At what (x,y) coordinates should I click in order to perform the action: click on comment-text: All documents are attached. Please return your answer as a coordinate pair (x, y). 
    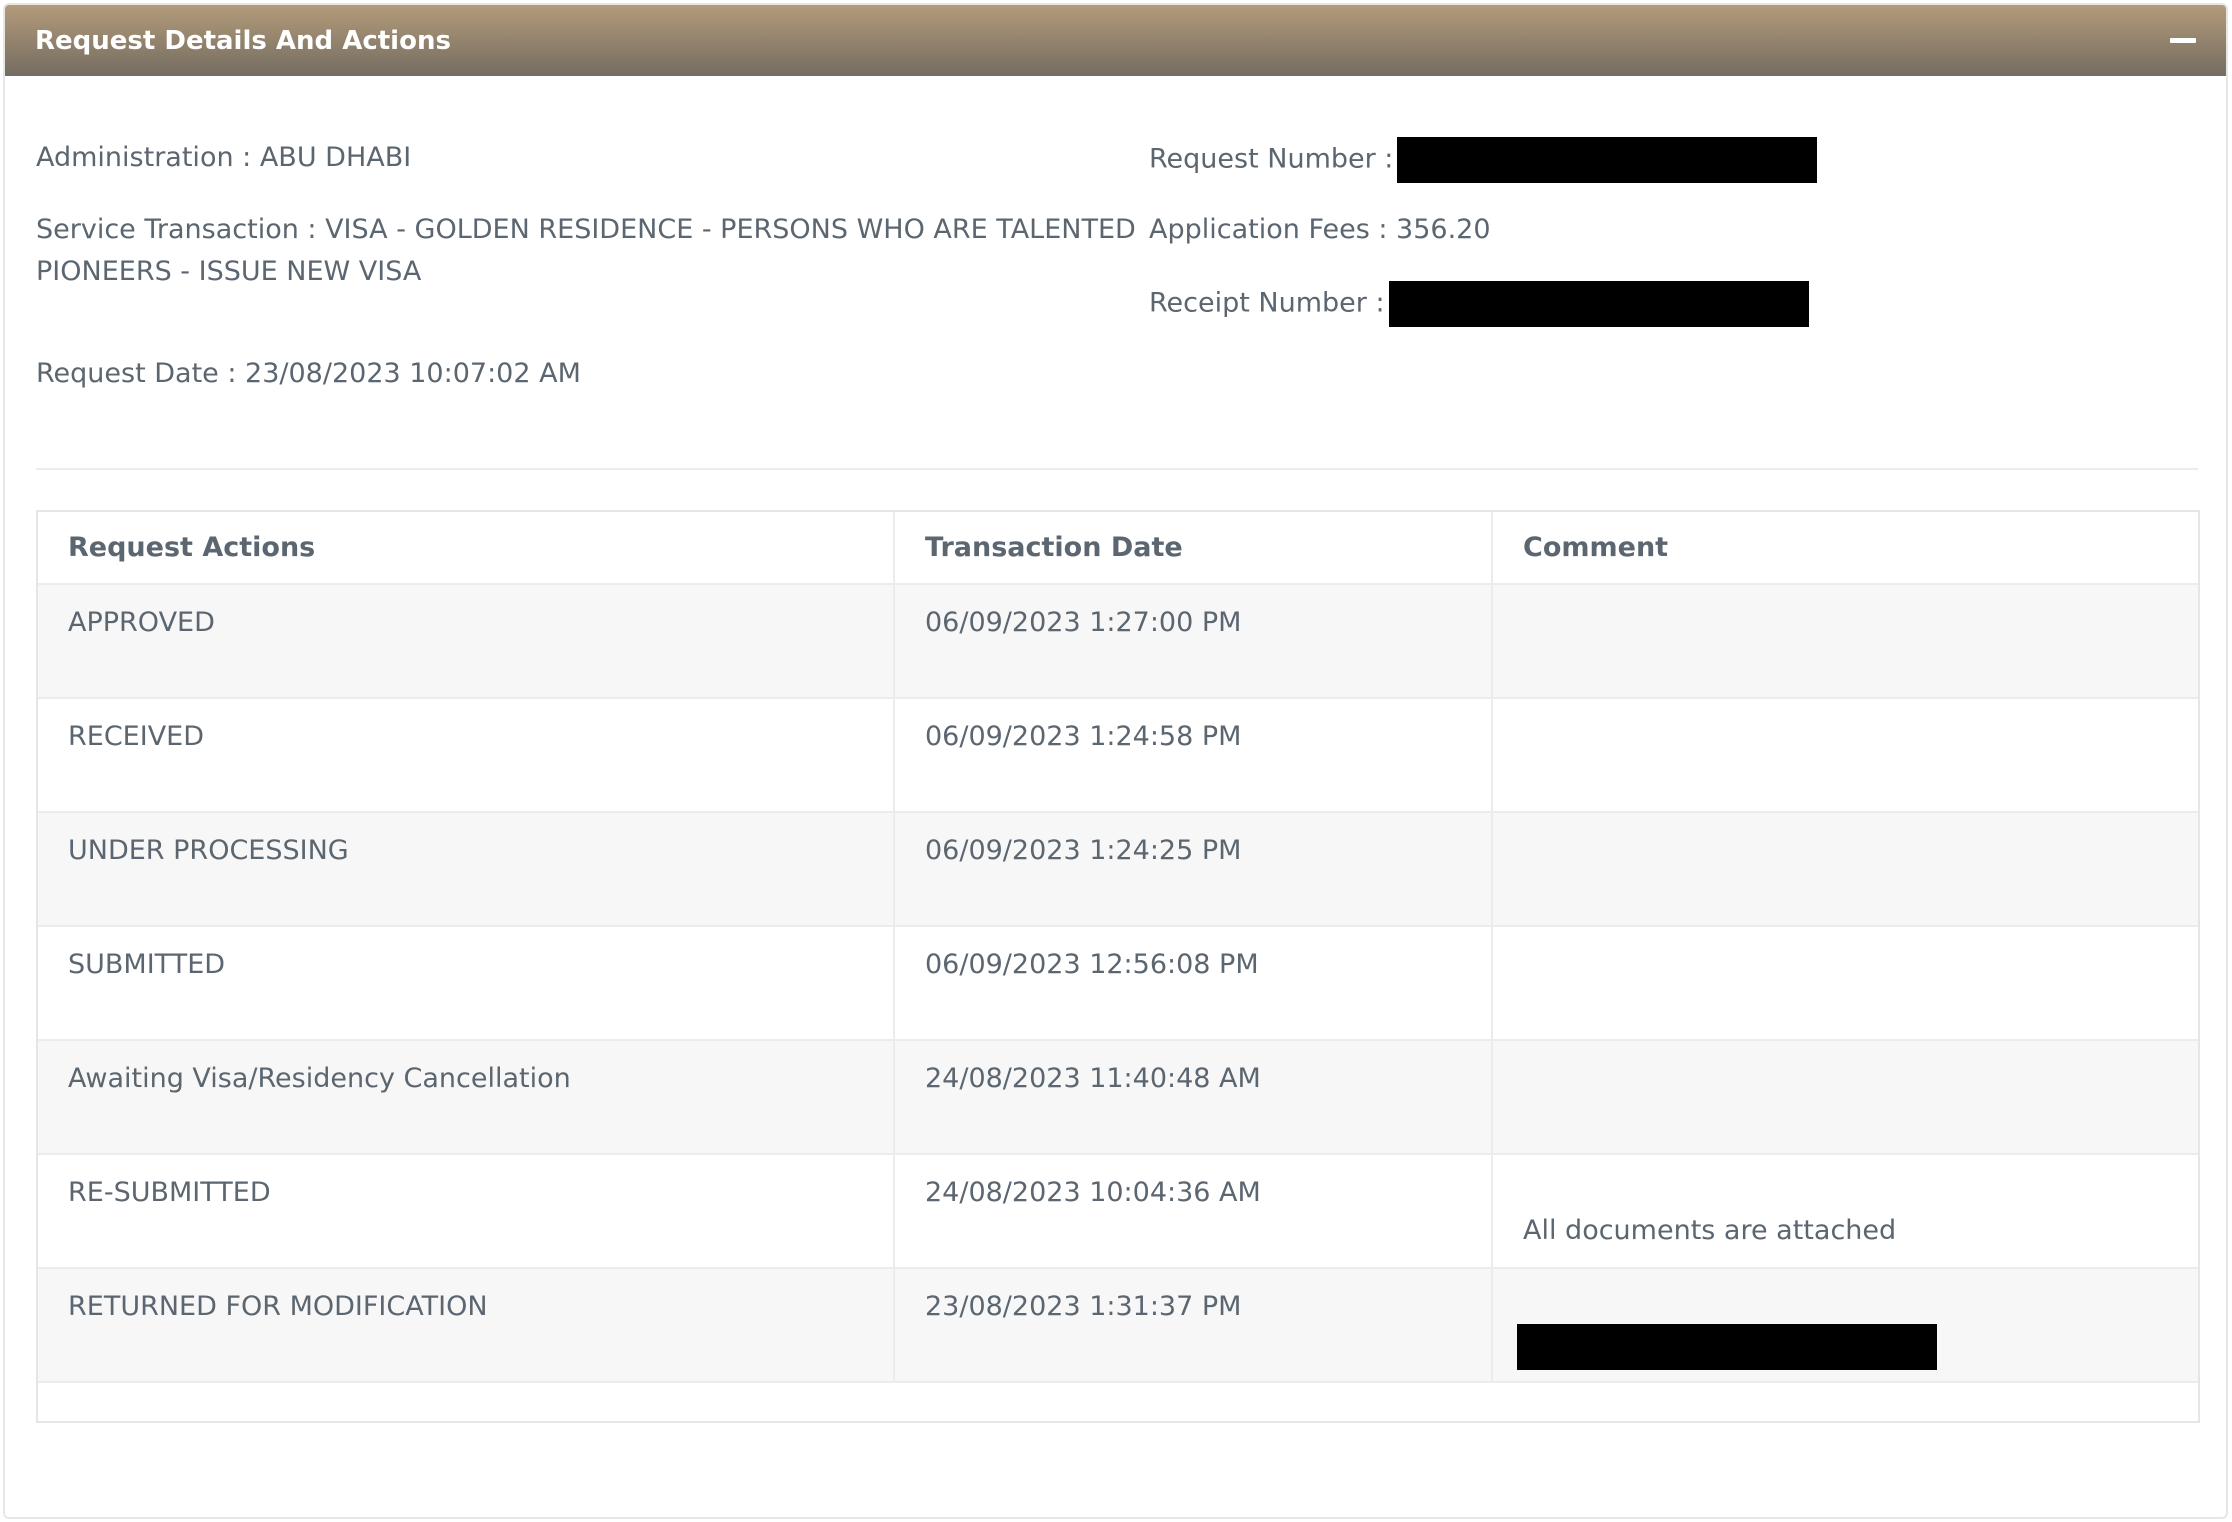
    Looking at the image, I should click on (1710, 1230).